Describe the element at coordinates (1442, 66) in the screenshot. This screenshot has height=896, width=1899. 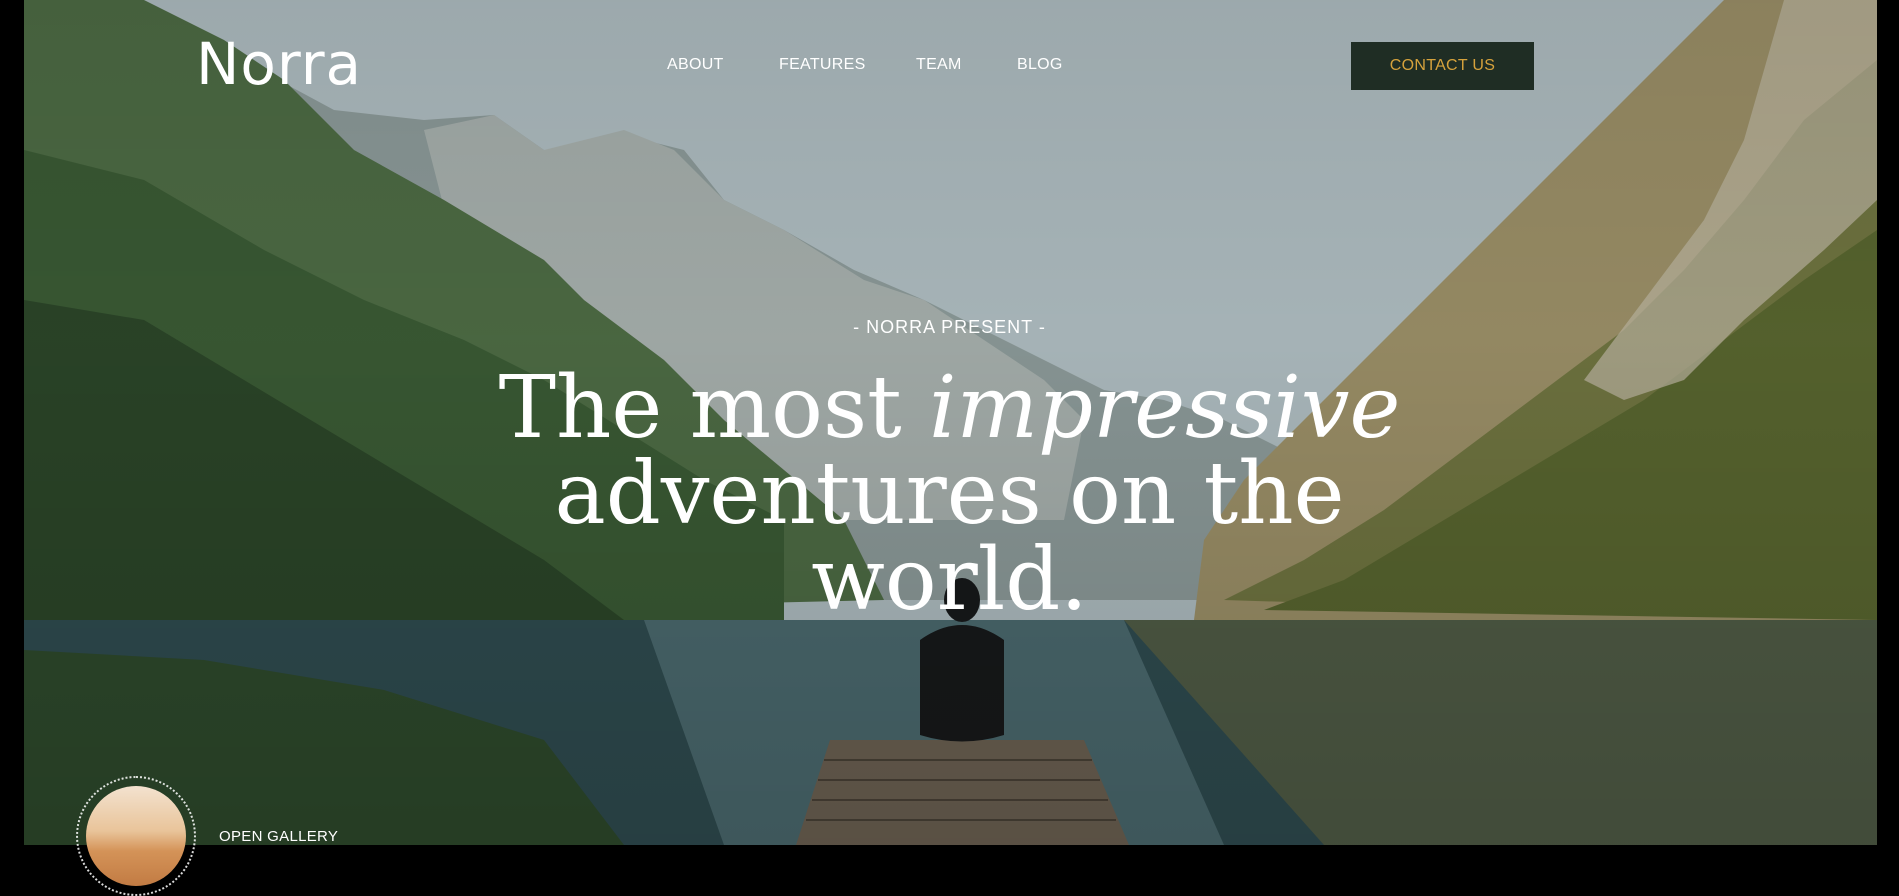
I see `contact-us-button: CONTACT US` at that location.